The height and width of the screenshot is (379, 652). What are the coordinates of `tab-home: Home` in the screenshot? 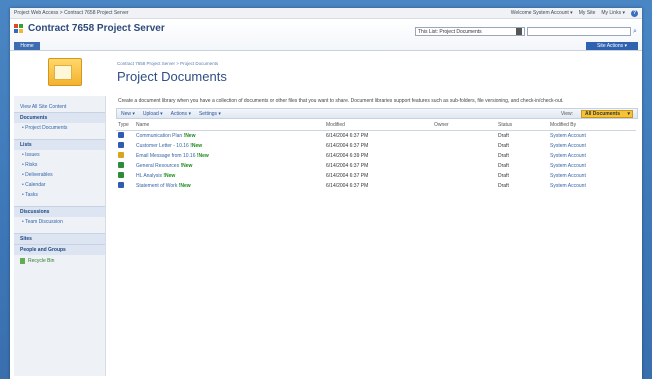 It's located at (27, 46).